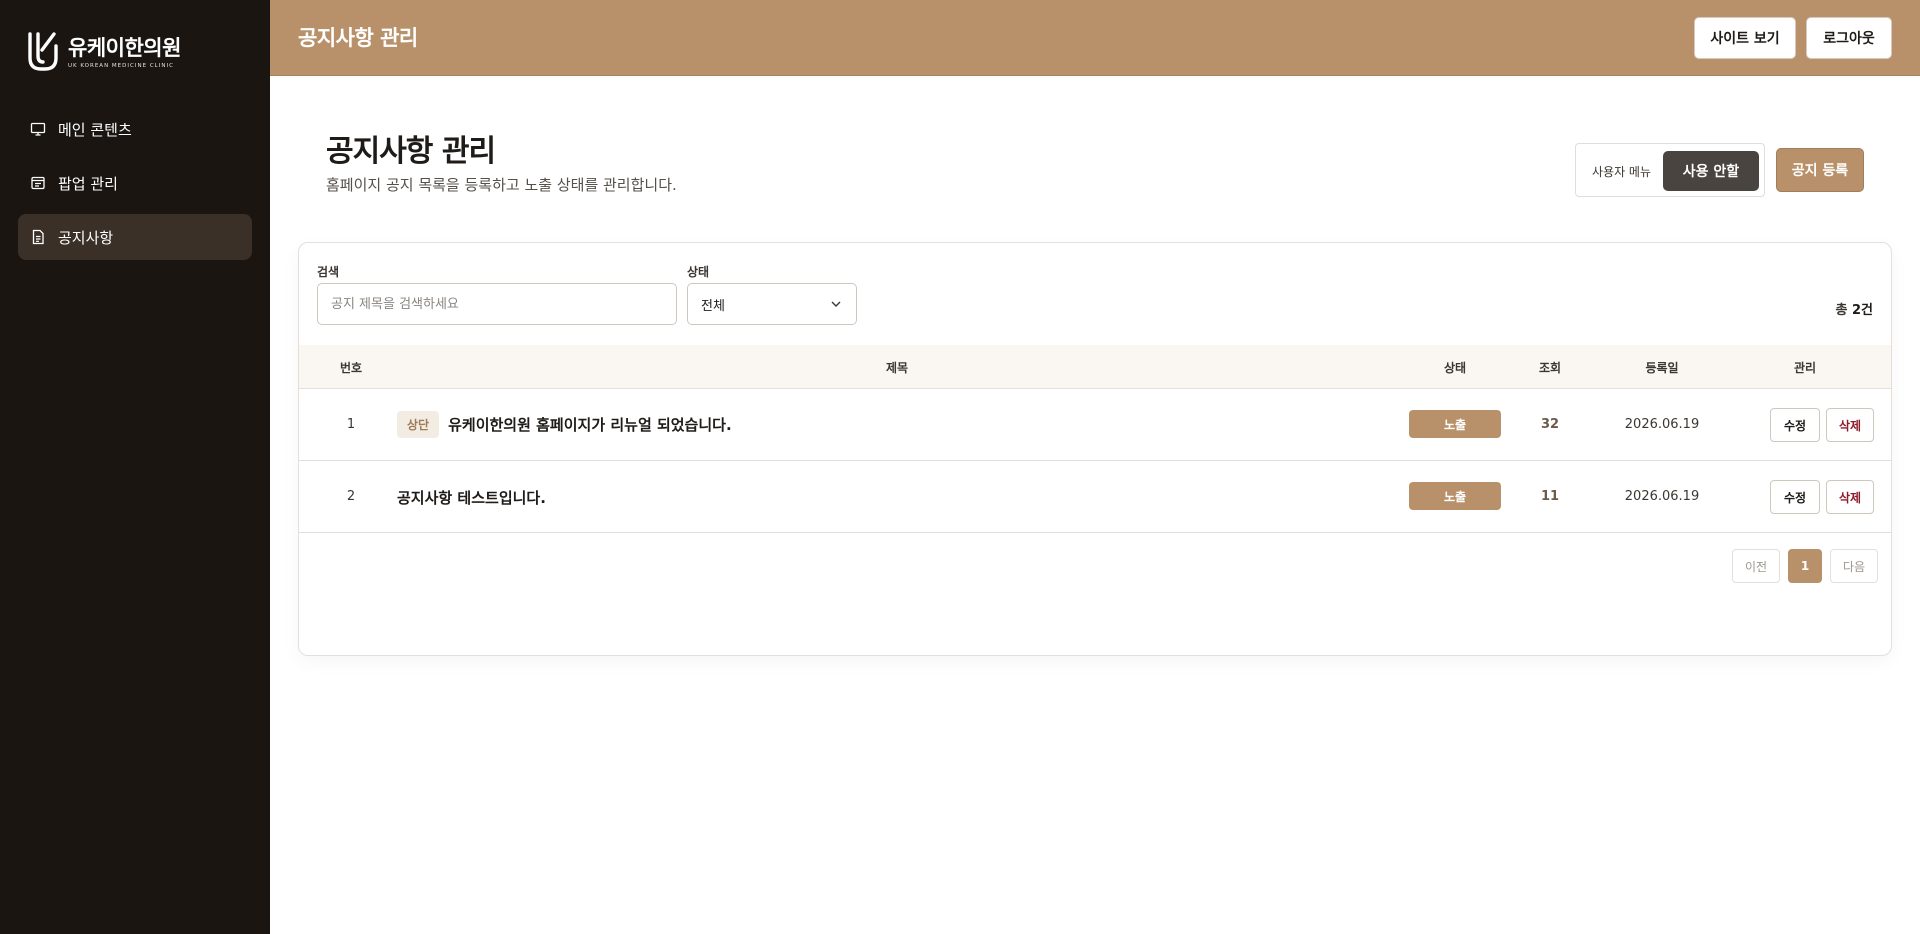 The width and height of the screenshot is (1920, 934). Describe the element at coordinates (1662, 368) in the screenshot. I see `column-header-date: 등록일` at that location.